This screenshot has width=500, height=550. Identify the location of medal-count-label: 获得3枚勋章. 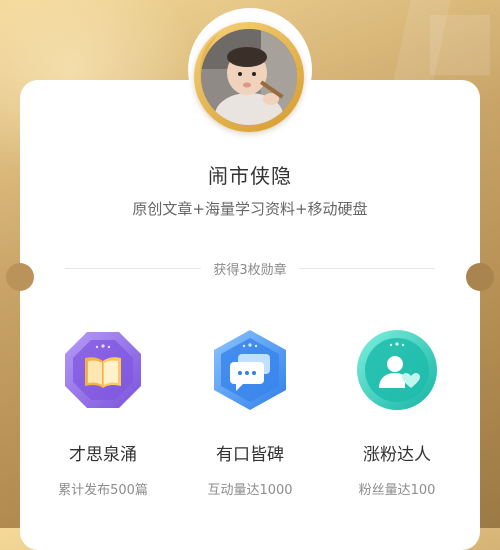
(250, 270).